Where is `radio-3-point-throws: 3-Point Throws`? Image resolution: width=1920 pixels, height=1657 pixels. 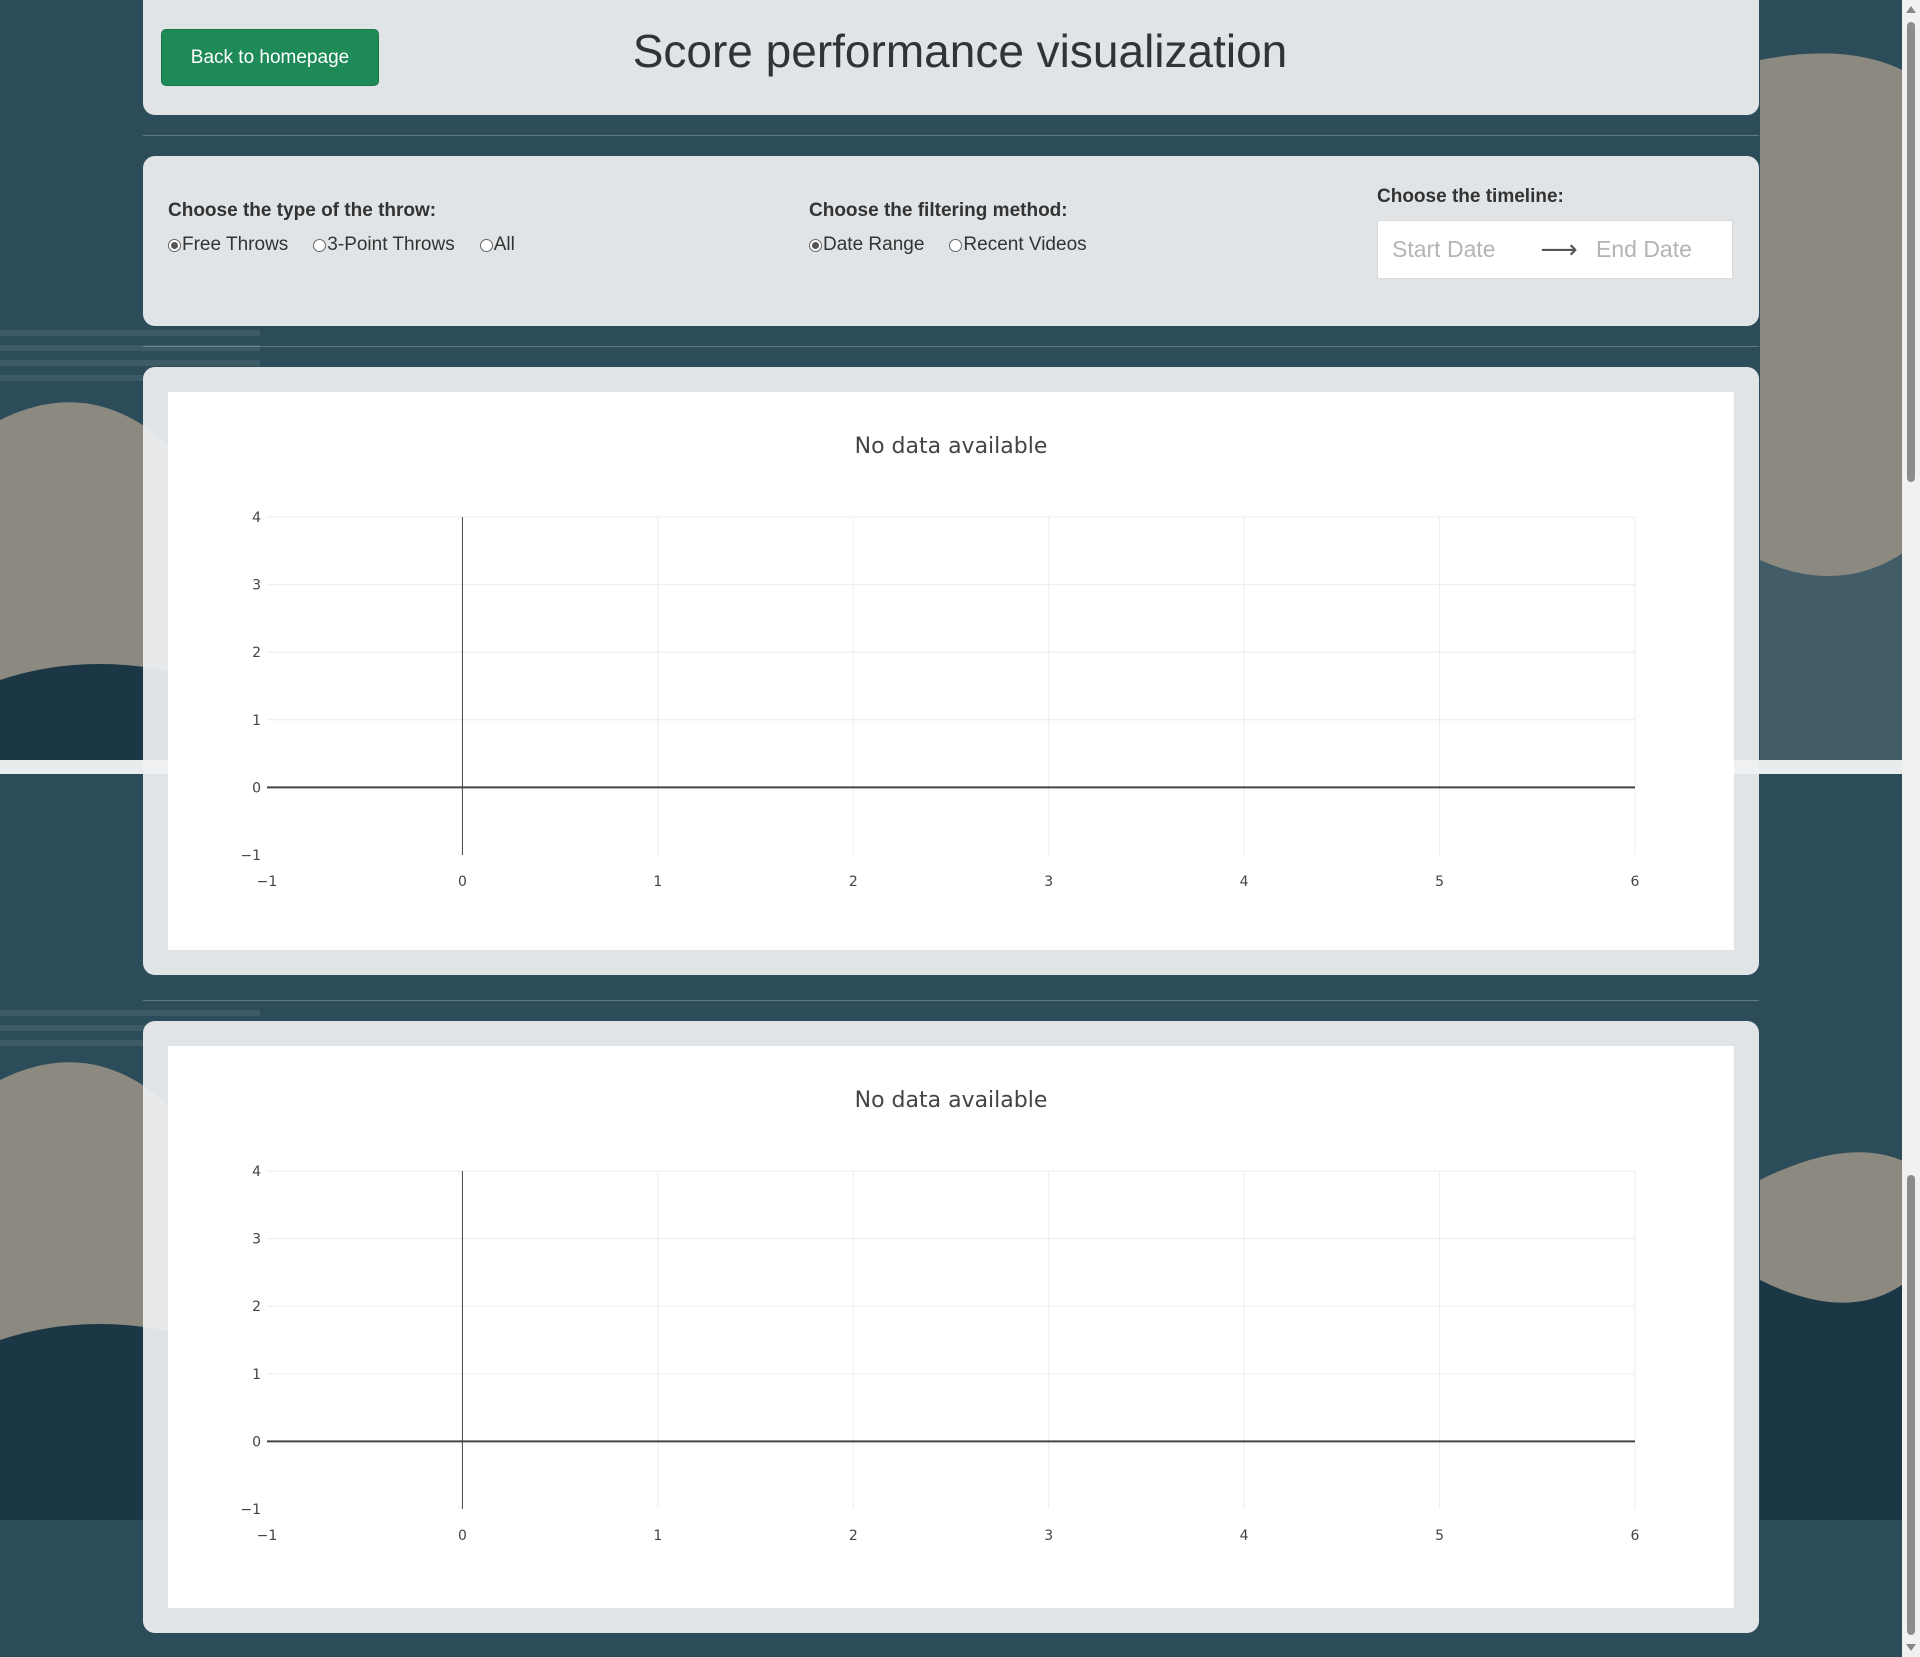
radio-3-point-throws: 3-Point Throws is located at coordinates (384, 245).